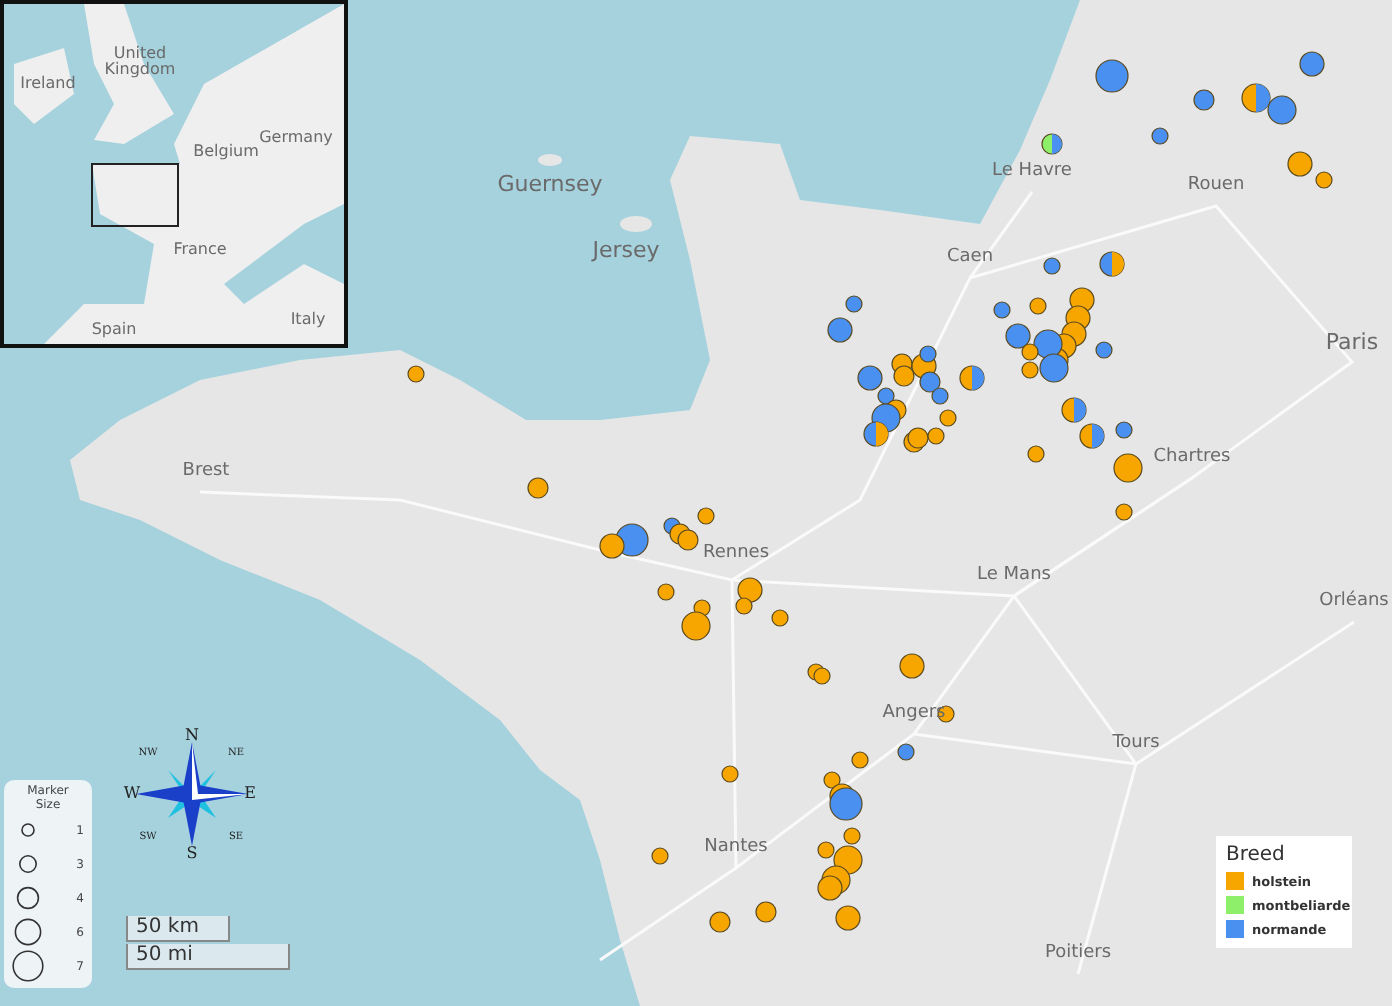 This screenshot has width=1392, height=1006. I want to click on country-label: Spain, so click(114, 330).